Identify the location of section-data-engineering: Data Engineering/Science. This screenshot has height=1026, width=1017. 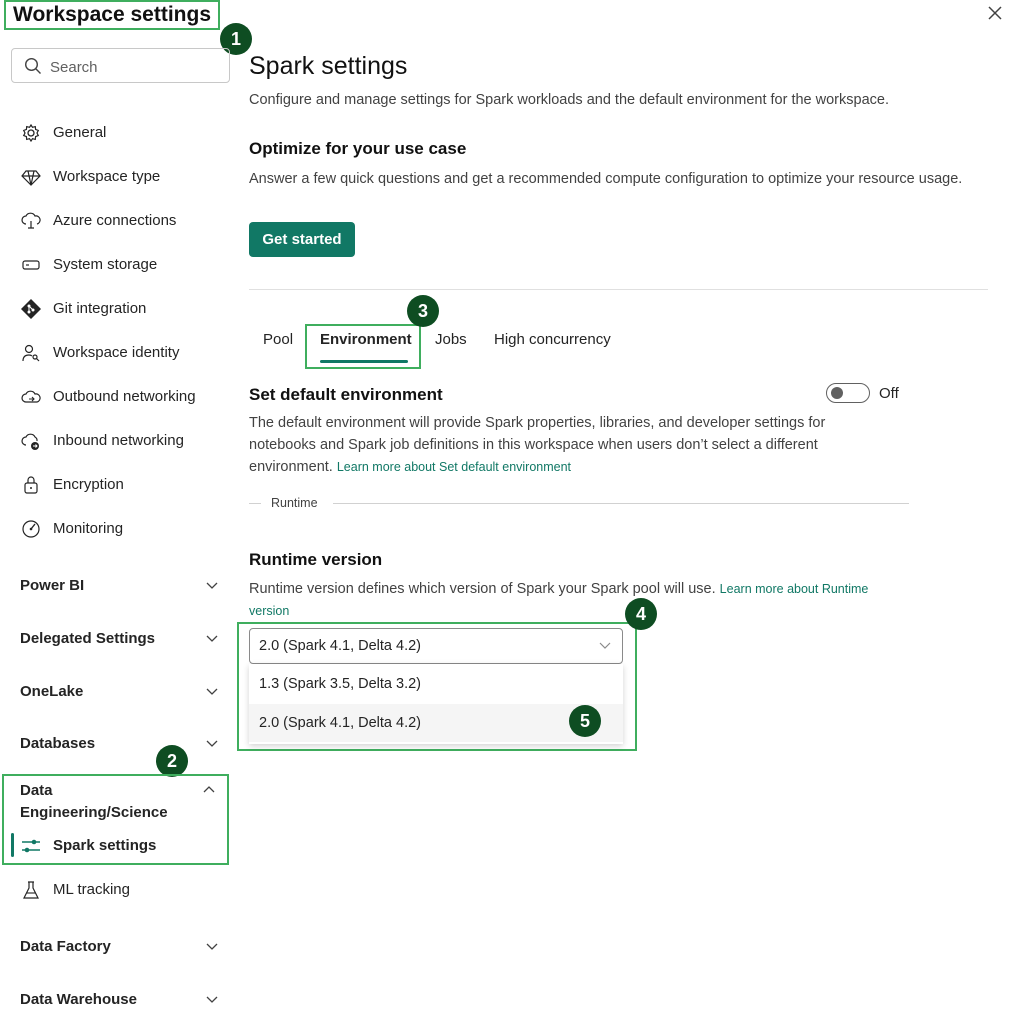
(95, 802).